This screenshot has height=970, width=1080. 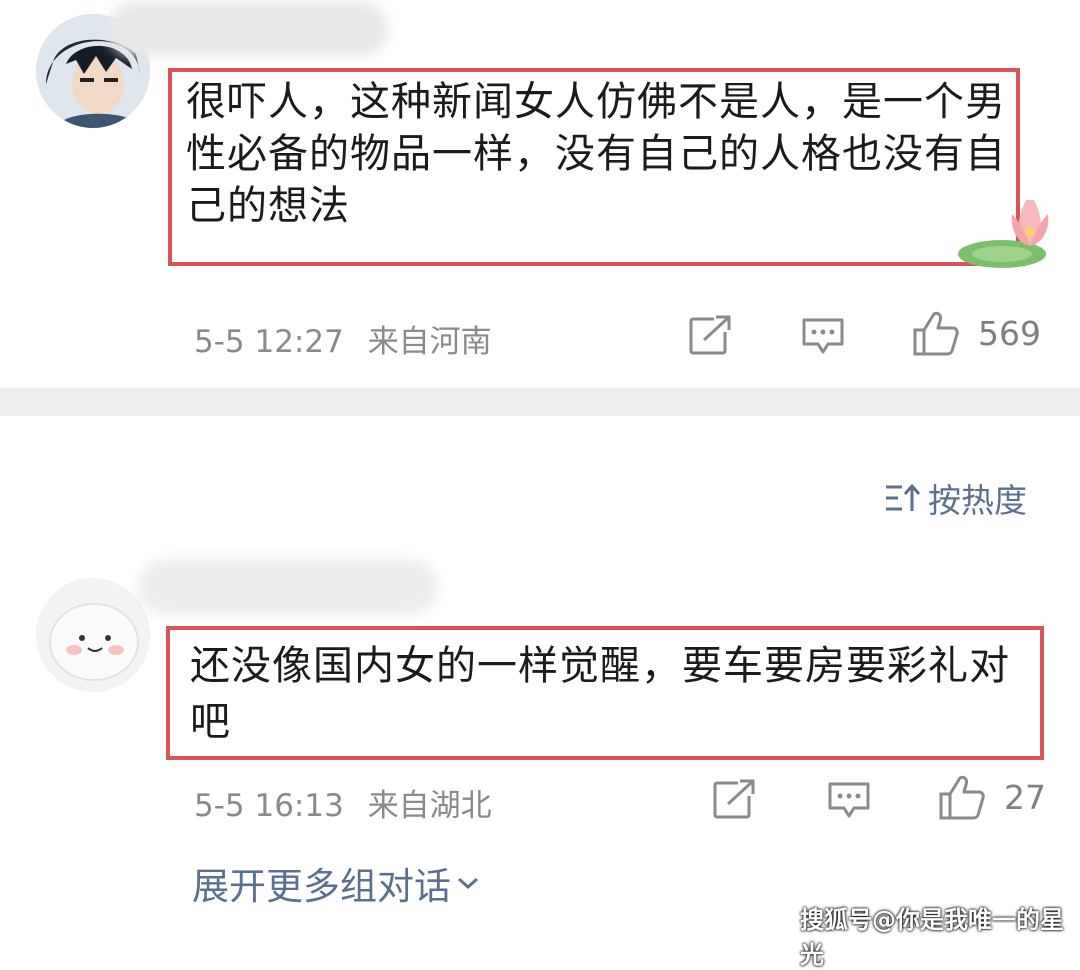 I want to click on comment-location: 来自河南, so click(x=429, y=342).